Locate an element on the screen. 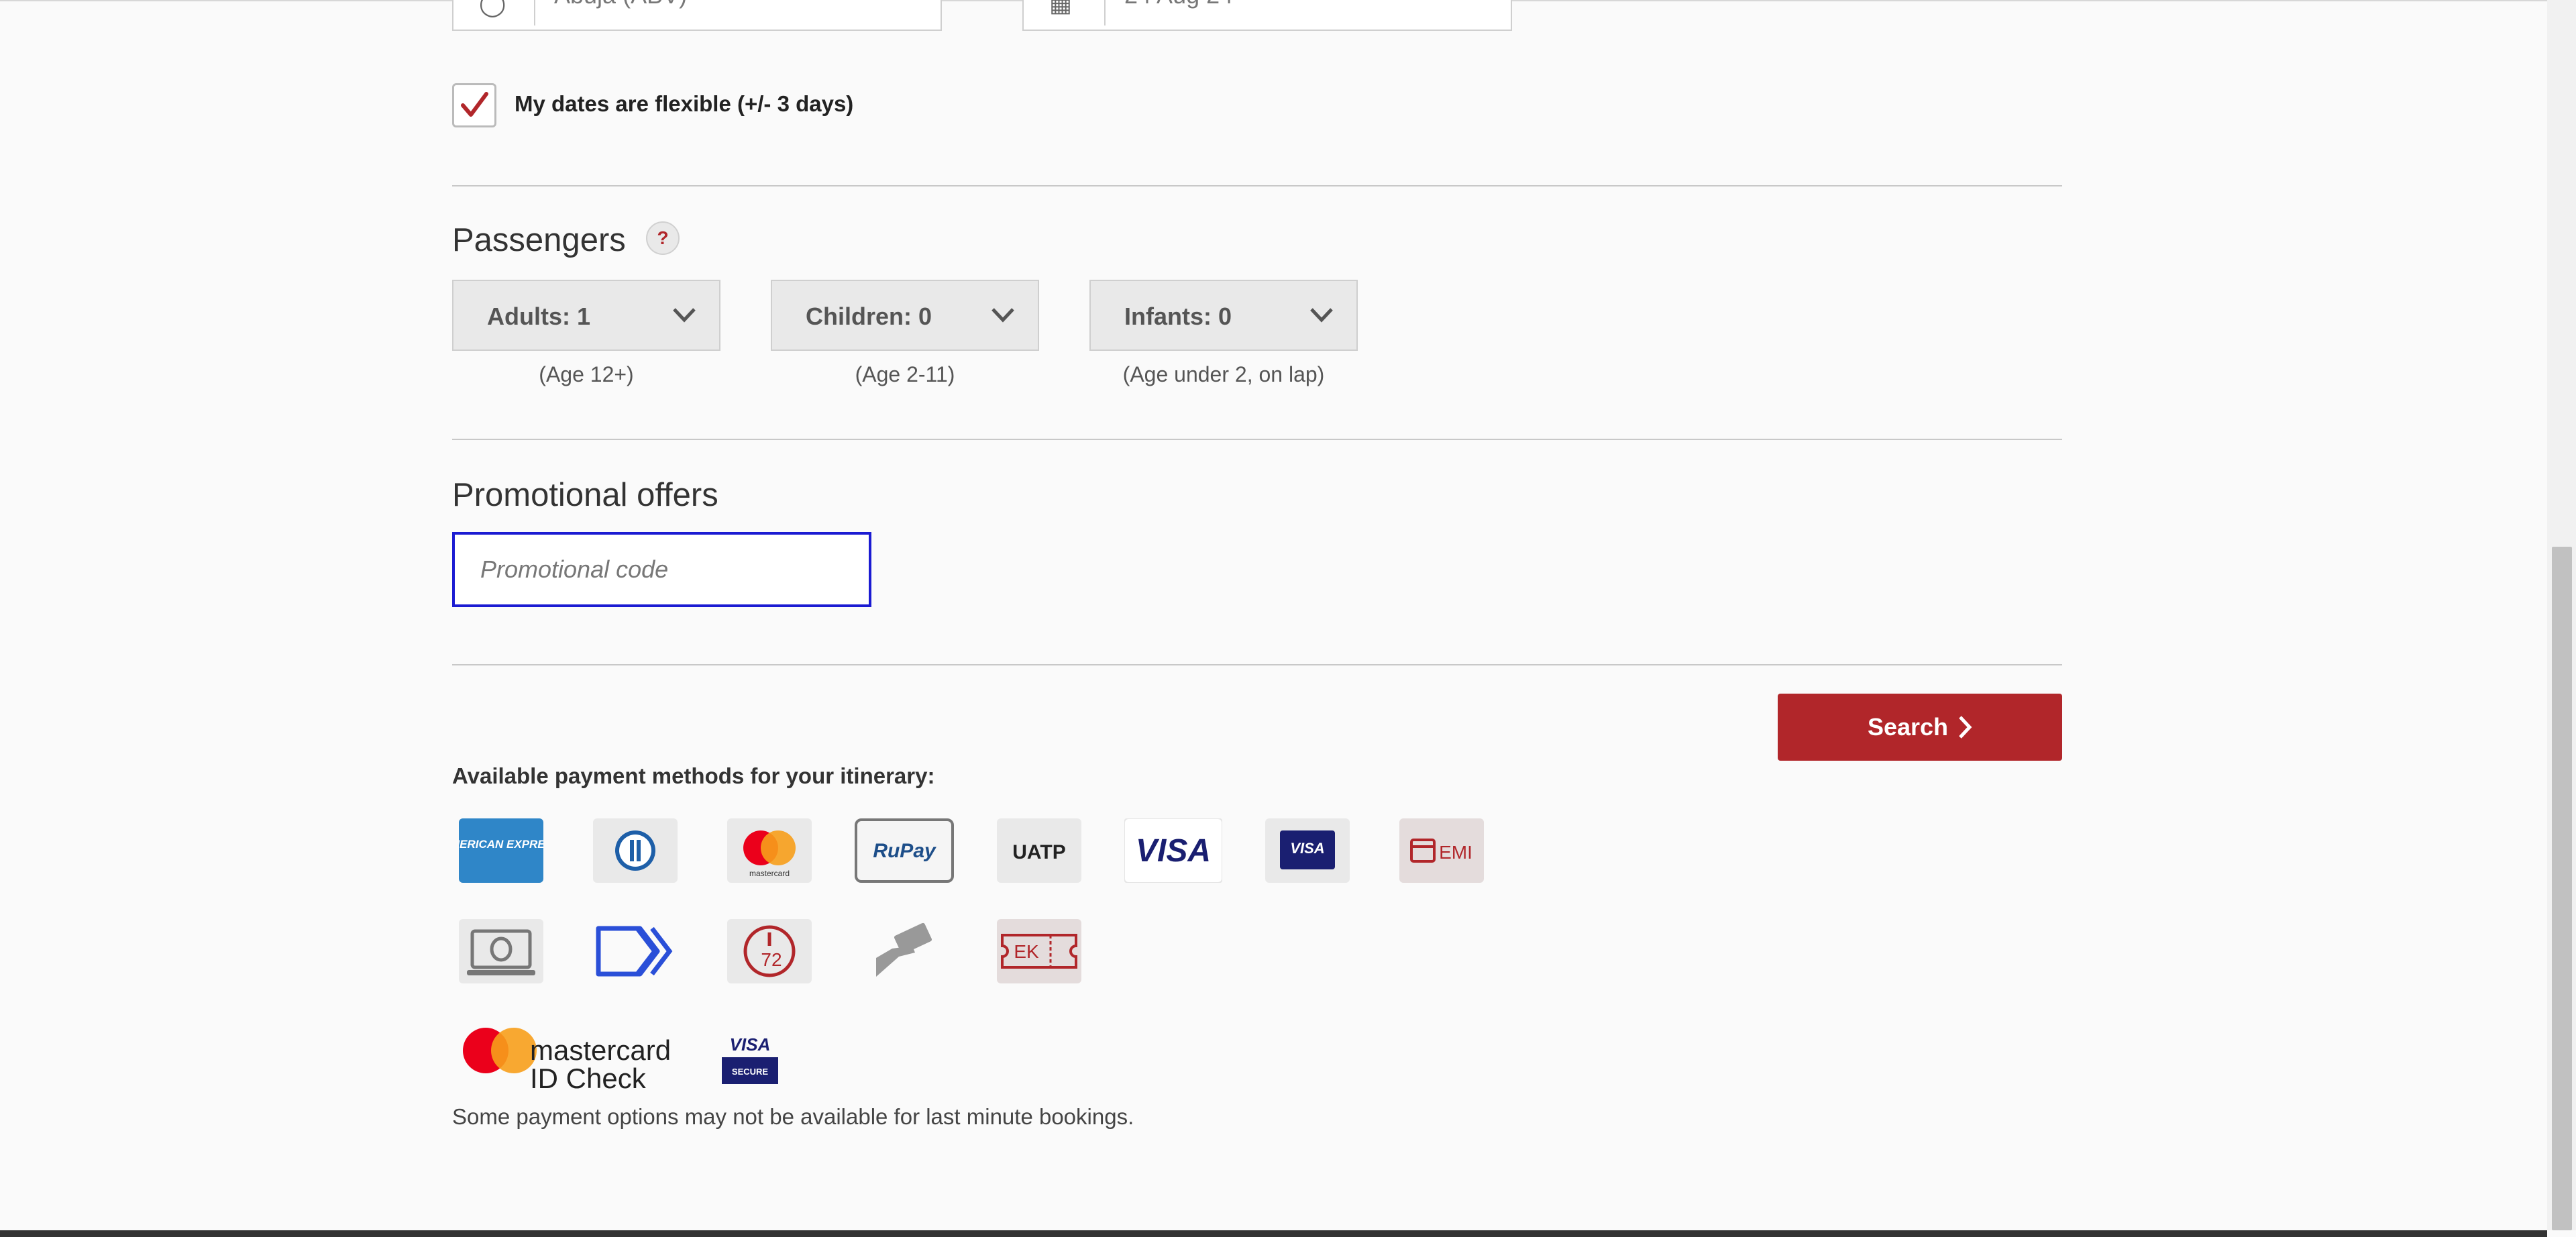 Image resolution: width=2576 pixels, height=1237 pixels. amex-text-1: AMERICAN EXPRESS is located at coordinates (501, 844).